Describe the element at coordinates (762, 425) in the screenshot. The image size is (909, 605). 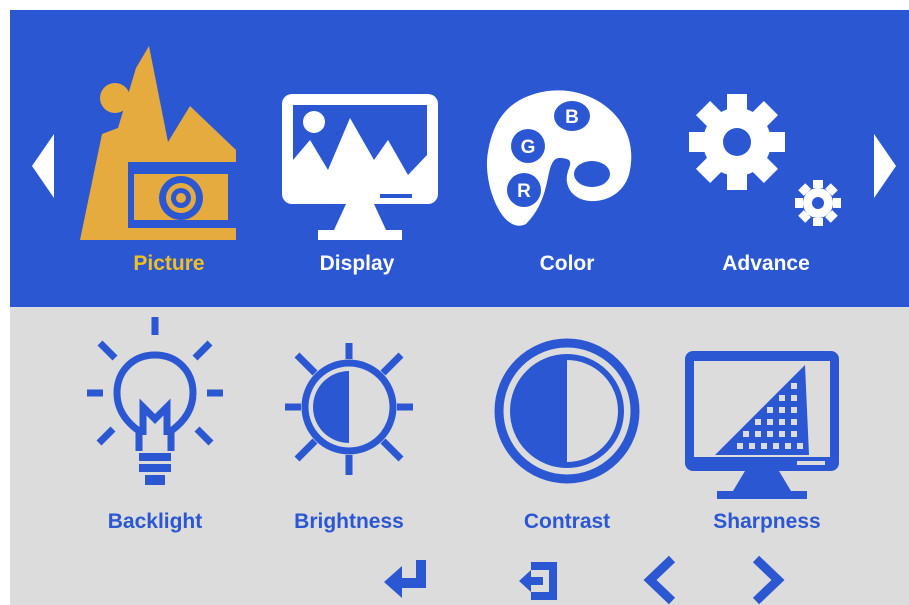
I see `sharpness-icon` at that location.